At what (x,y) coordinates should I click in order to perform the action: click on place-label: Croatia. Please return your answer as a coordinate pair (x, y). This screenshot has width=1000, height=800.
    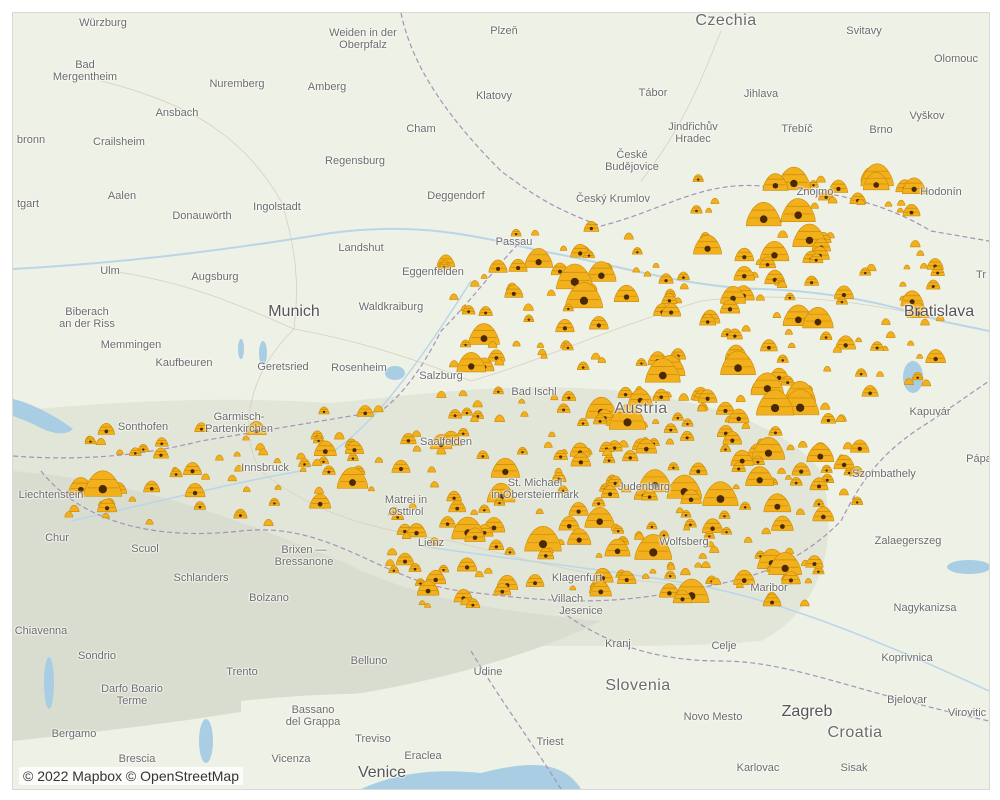
    Looking at the image, I should click on (855, 732).